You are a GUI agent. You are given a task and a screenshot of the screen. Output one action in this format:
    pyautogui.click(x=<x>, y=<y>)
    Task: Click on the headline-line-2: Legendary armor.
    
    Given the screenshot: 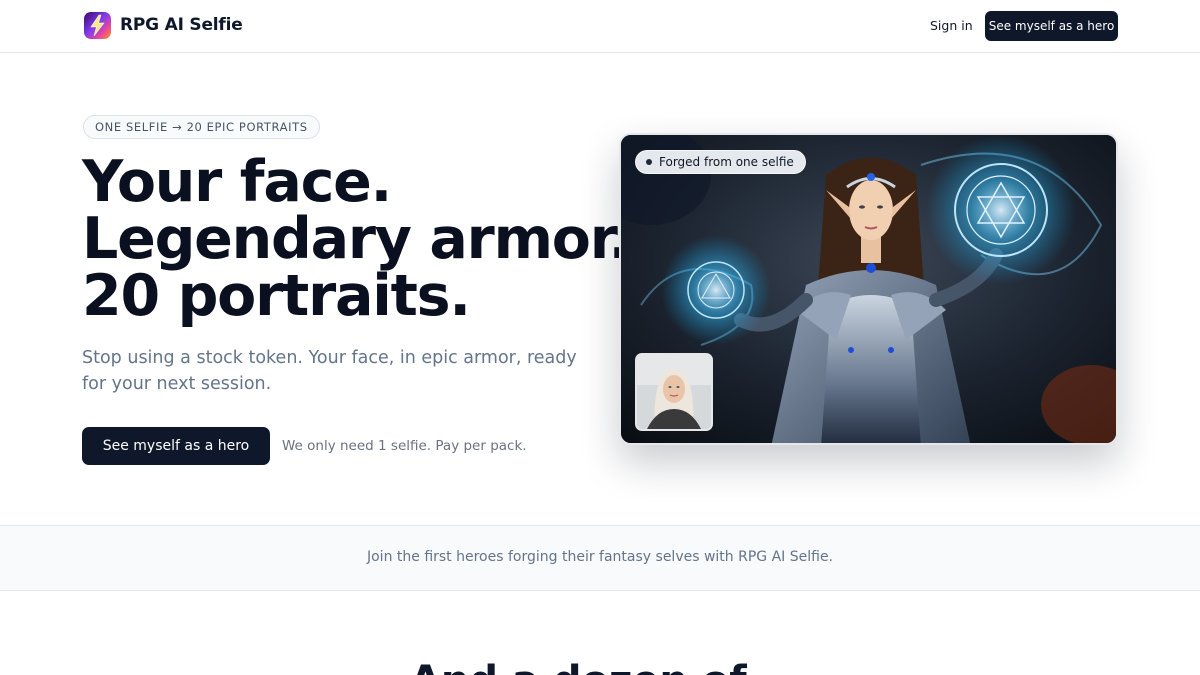 What is the action you would take?
    pyautogui.click(x=356, y=239)
    